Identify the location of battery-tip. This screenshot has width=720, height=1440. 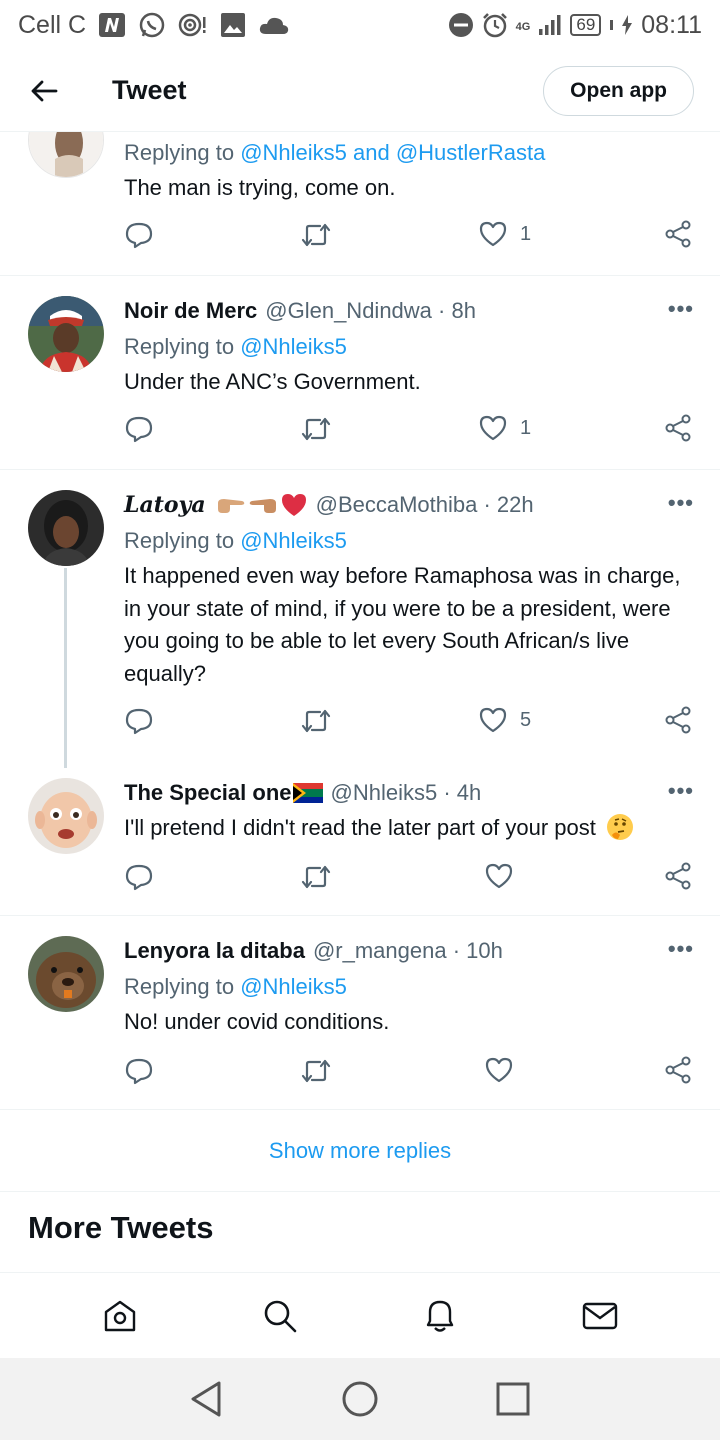
(612, 25).